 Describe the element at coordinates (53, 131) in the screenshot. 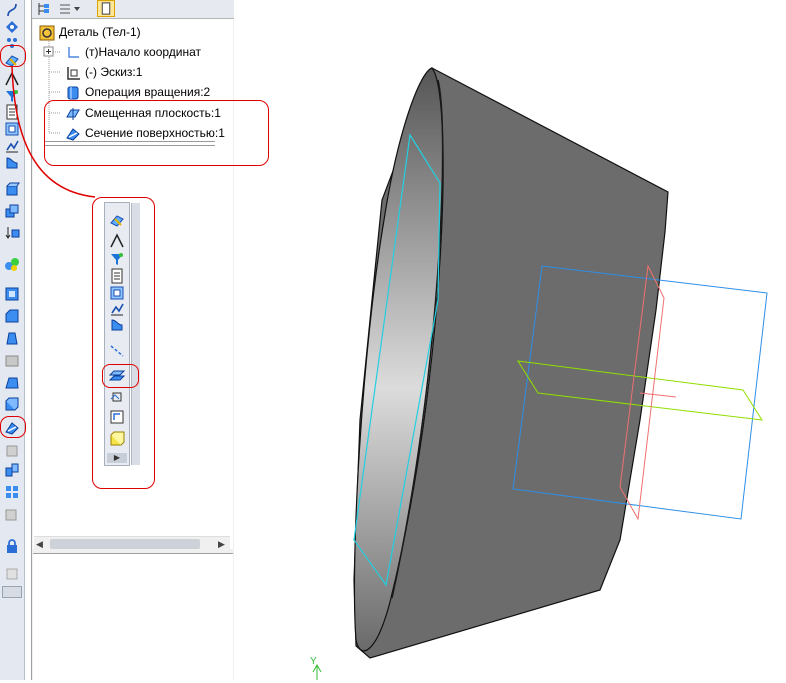

I see `callout-connector` at that location.